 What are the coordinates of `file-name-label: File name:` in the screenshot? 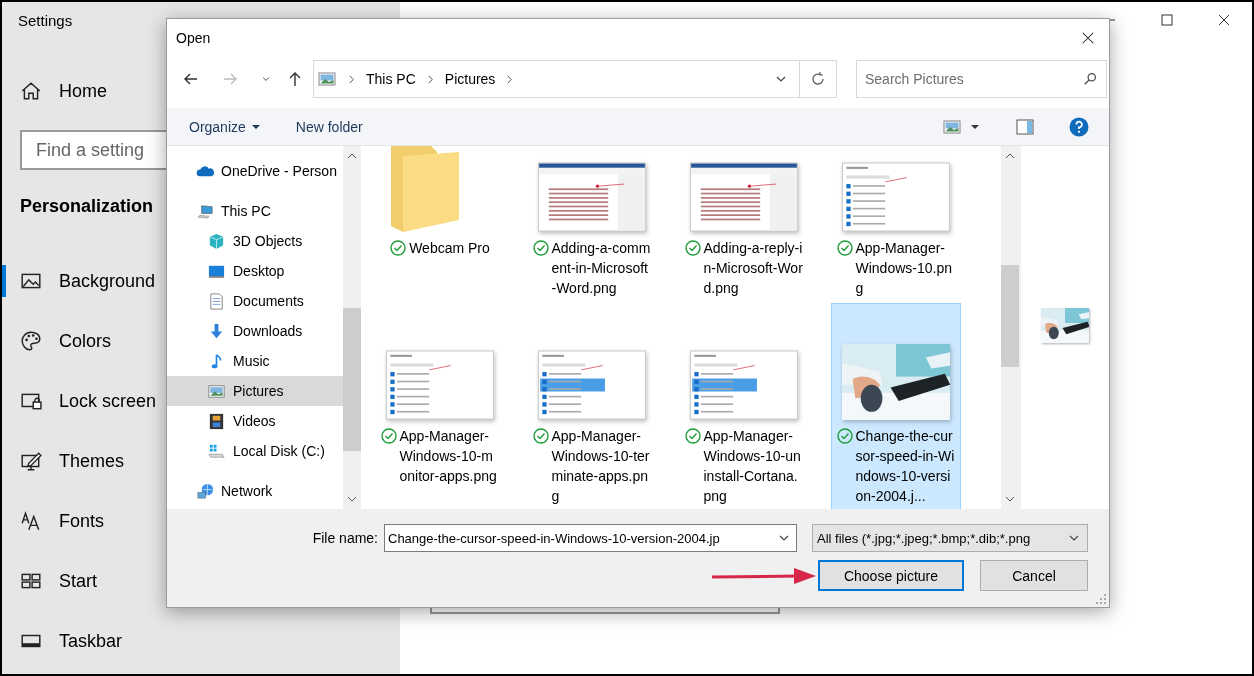 It's located at (345, 538).